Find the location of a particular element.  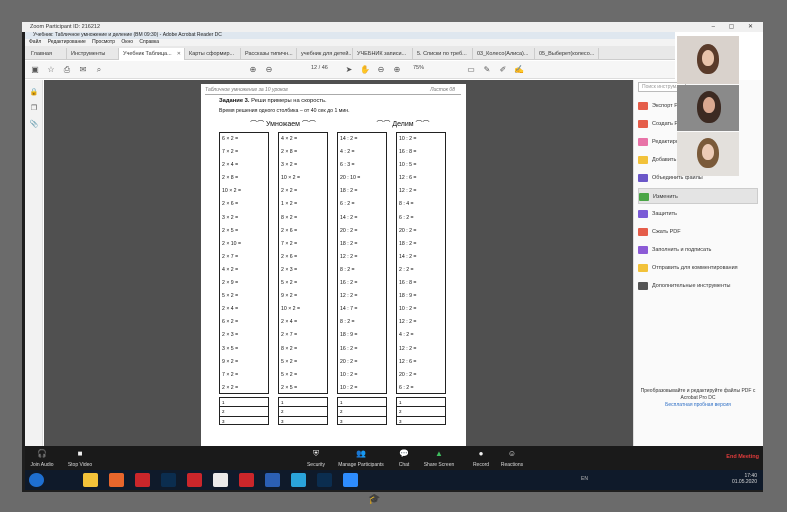

window-controls: – ▢ ✕ is located at coordinates (735, 27).